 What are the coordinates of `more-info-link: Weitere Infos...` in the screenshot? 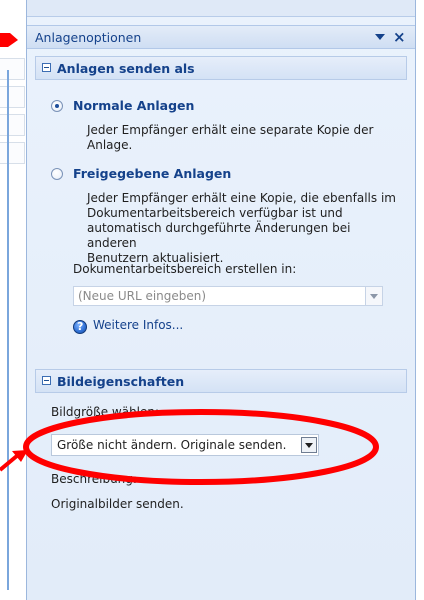 It's located at (138, 325).